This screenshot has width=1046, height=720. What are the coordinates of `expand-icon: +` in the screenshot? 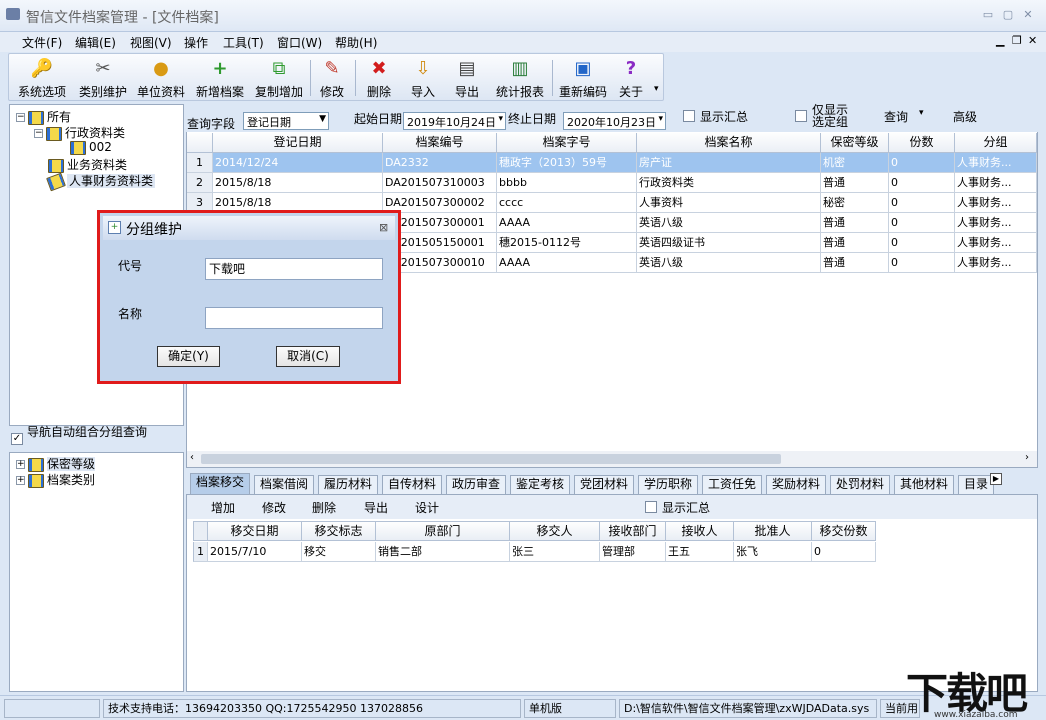 It's located at (20, 464).